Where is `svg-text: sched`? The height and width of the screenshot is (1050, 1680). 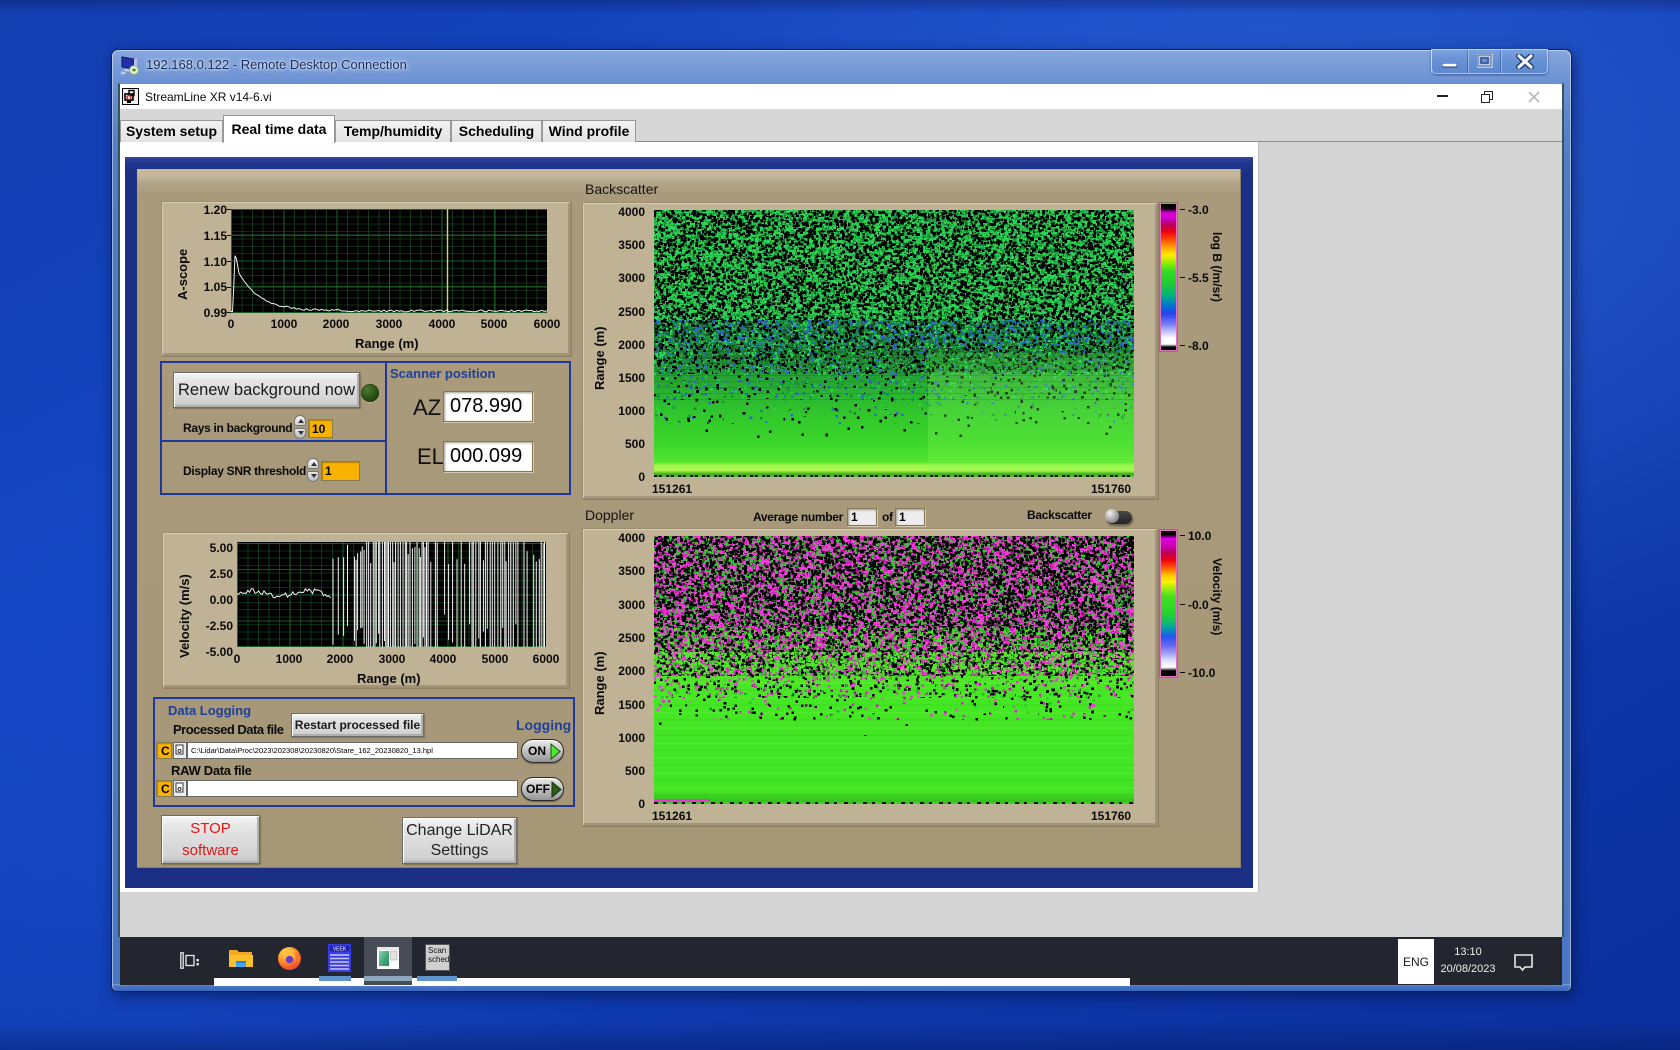 svg-text: sched is located at coordinates (438, 959).